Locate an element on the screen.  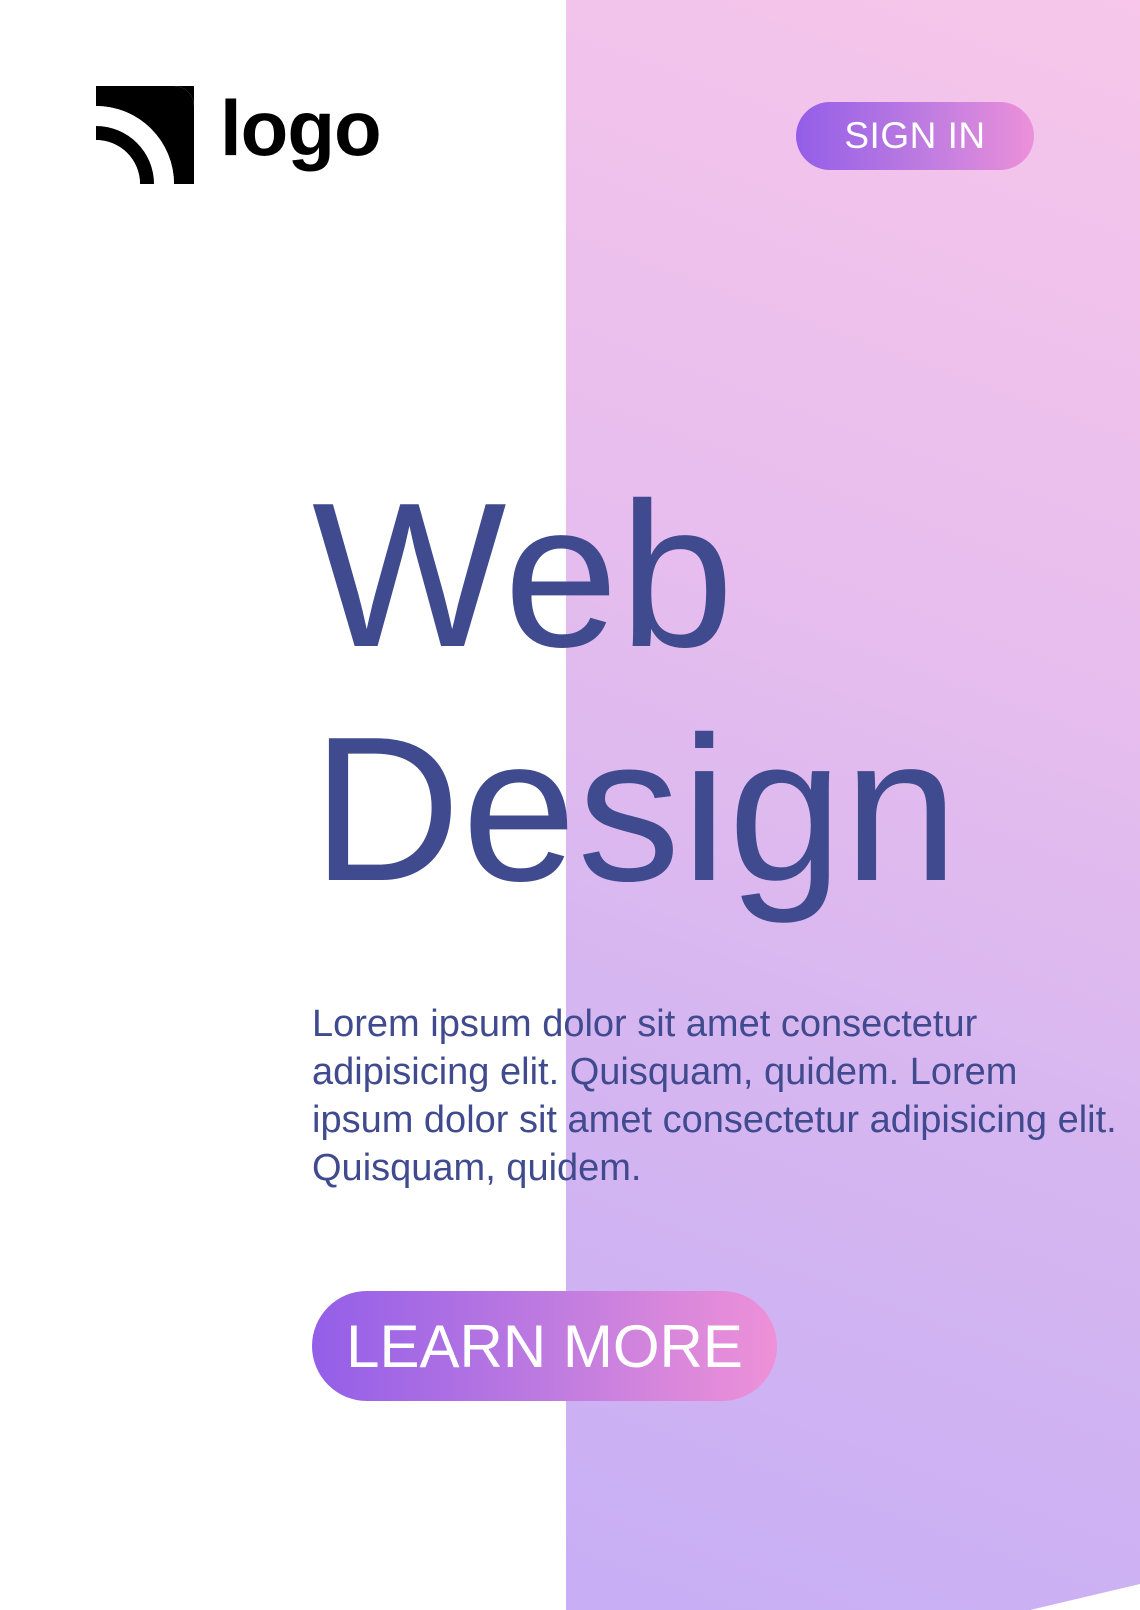
logo-text: logo is located at coordinates (301, 128).